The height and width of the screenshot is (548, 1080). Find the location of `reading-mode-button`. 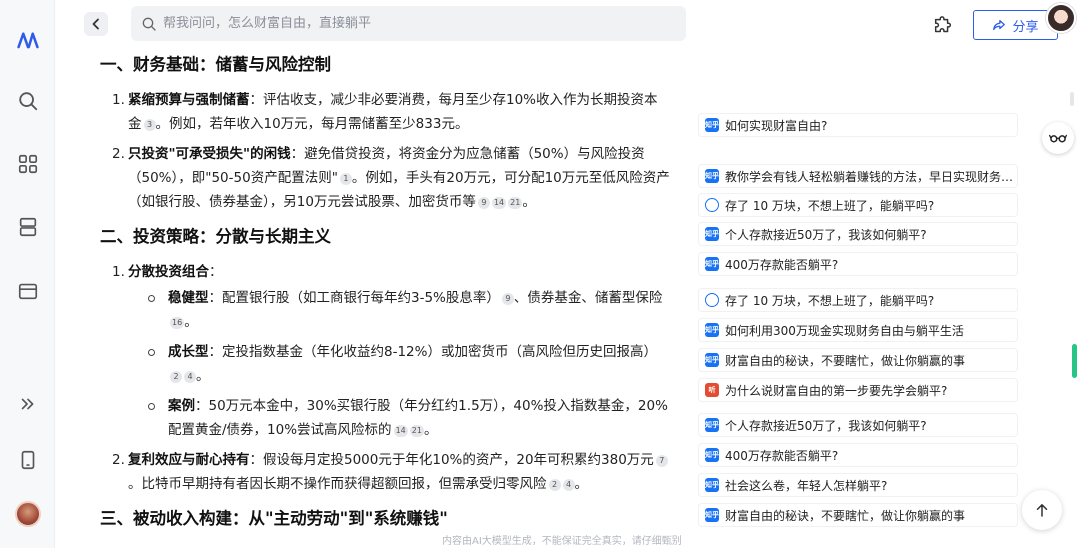

reading-mode-button is located at coordinates (1058, 138).